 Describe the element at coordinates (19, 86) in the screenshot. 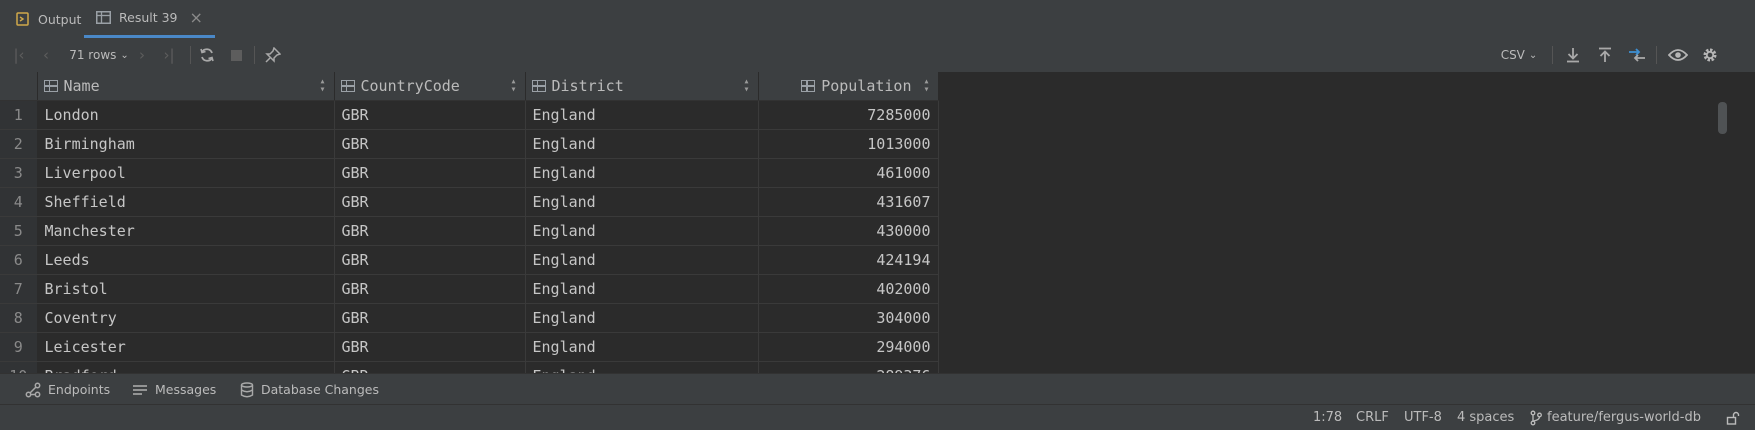

I see `row-number-header` at that location.